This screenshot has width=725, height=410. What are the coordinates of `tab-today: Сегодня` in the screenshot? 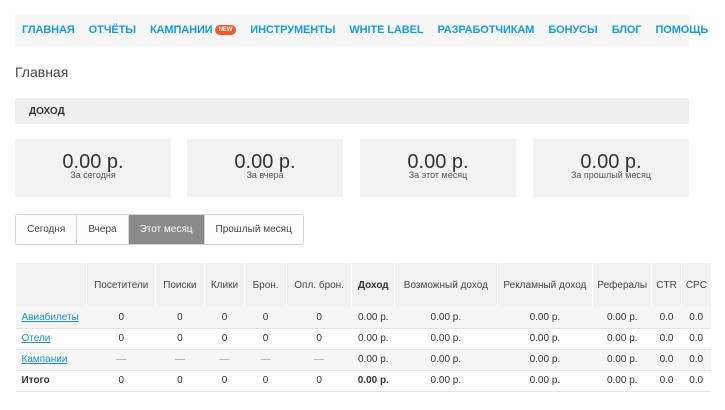 It's located at (47, 229).